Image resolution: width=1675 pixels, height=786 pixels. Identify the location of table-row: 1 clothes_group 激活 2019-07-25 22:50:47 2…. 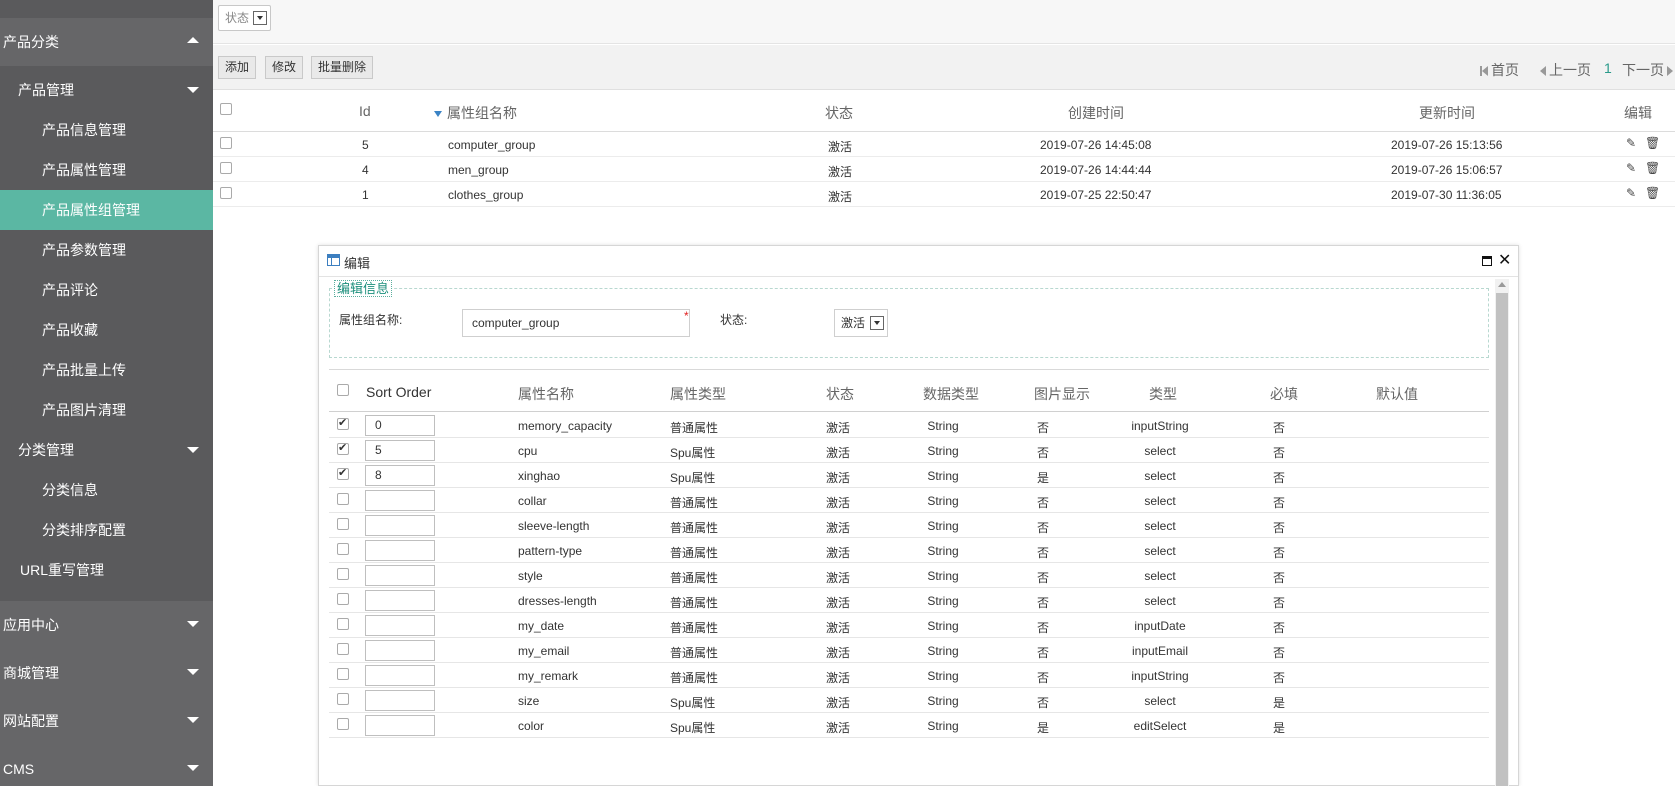
(944, 194).